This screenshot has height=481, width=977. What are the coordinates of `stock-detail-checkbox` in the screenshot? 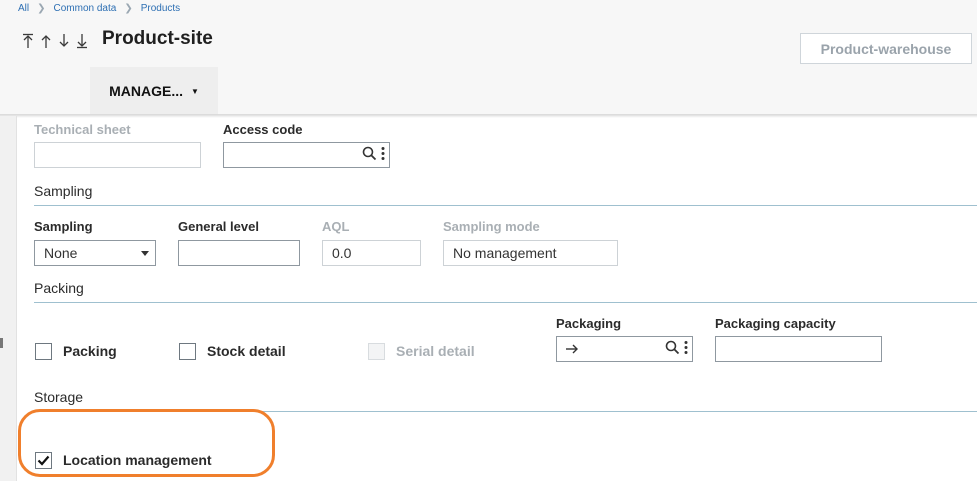 It's located at (187, 351).